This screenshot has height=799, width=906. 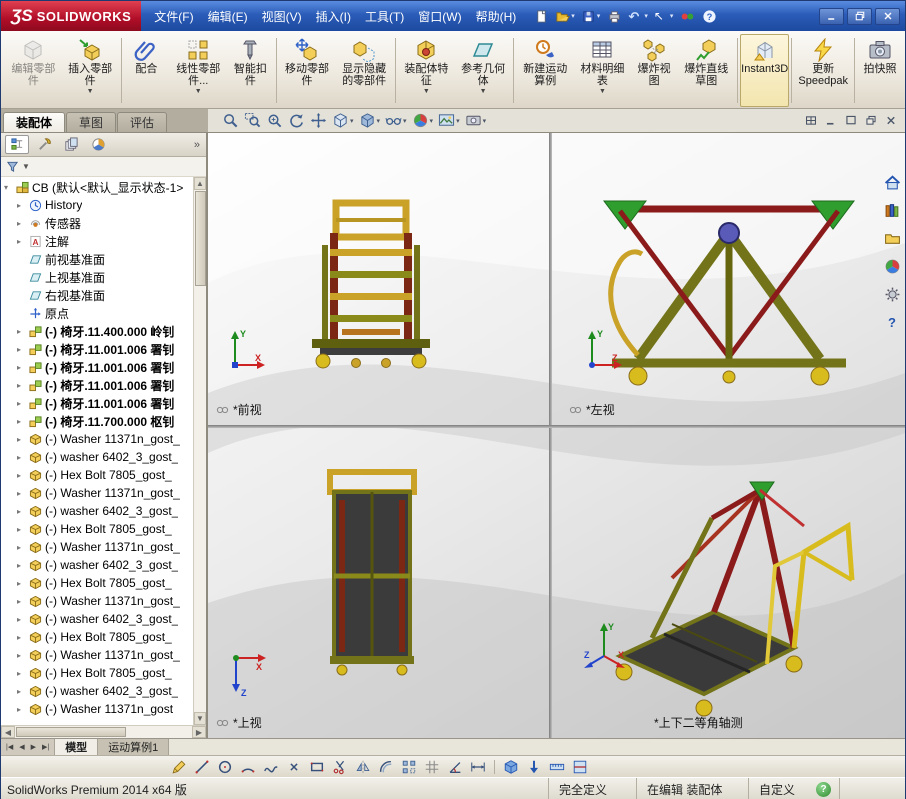 What do you see at coordinates (34, 122) in the screenshot?
I see `tab-assembly: 装配体` at bounding box center [34, 122].